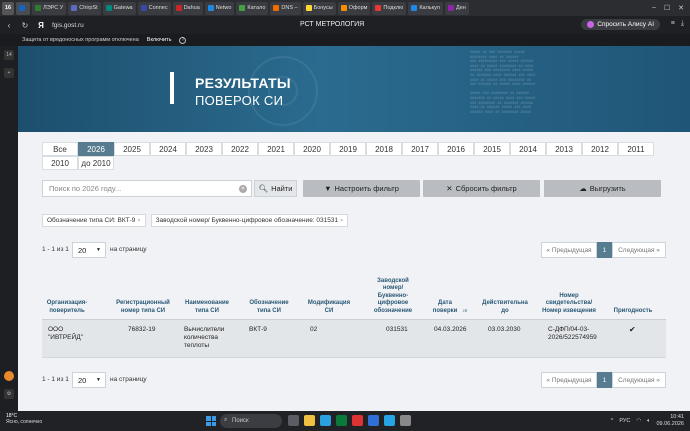  I want to click on year-tab: 2010, so click(60, 163).